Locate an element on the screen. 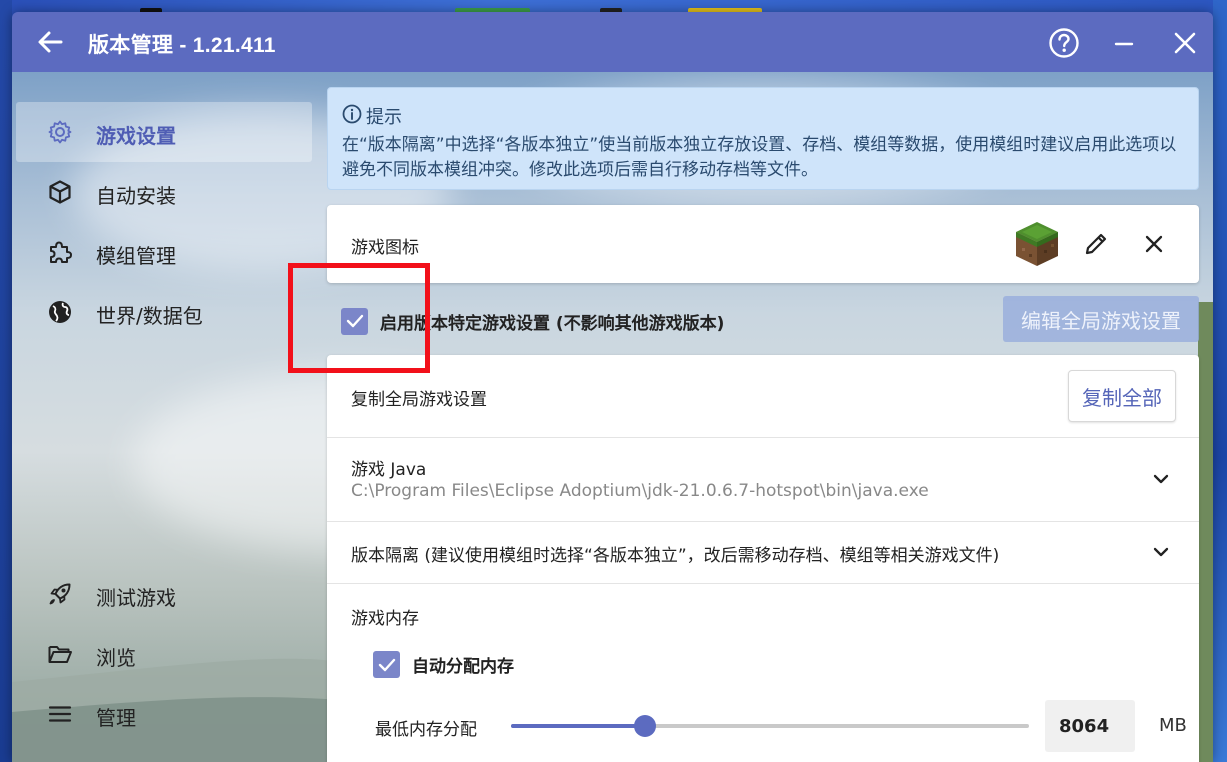 The height and width of the screenshot is (762, 1227). sidebar-item-auto-install: 自动安装 is located at coordinates (164, 192).